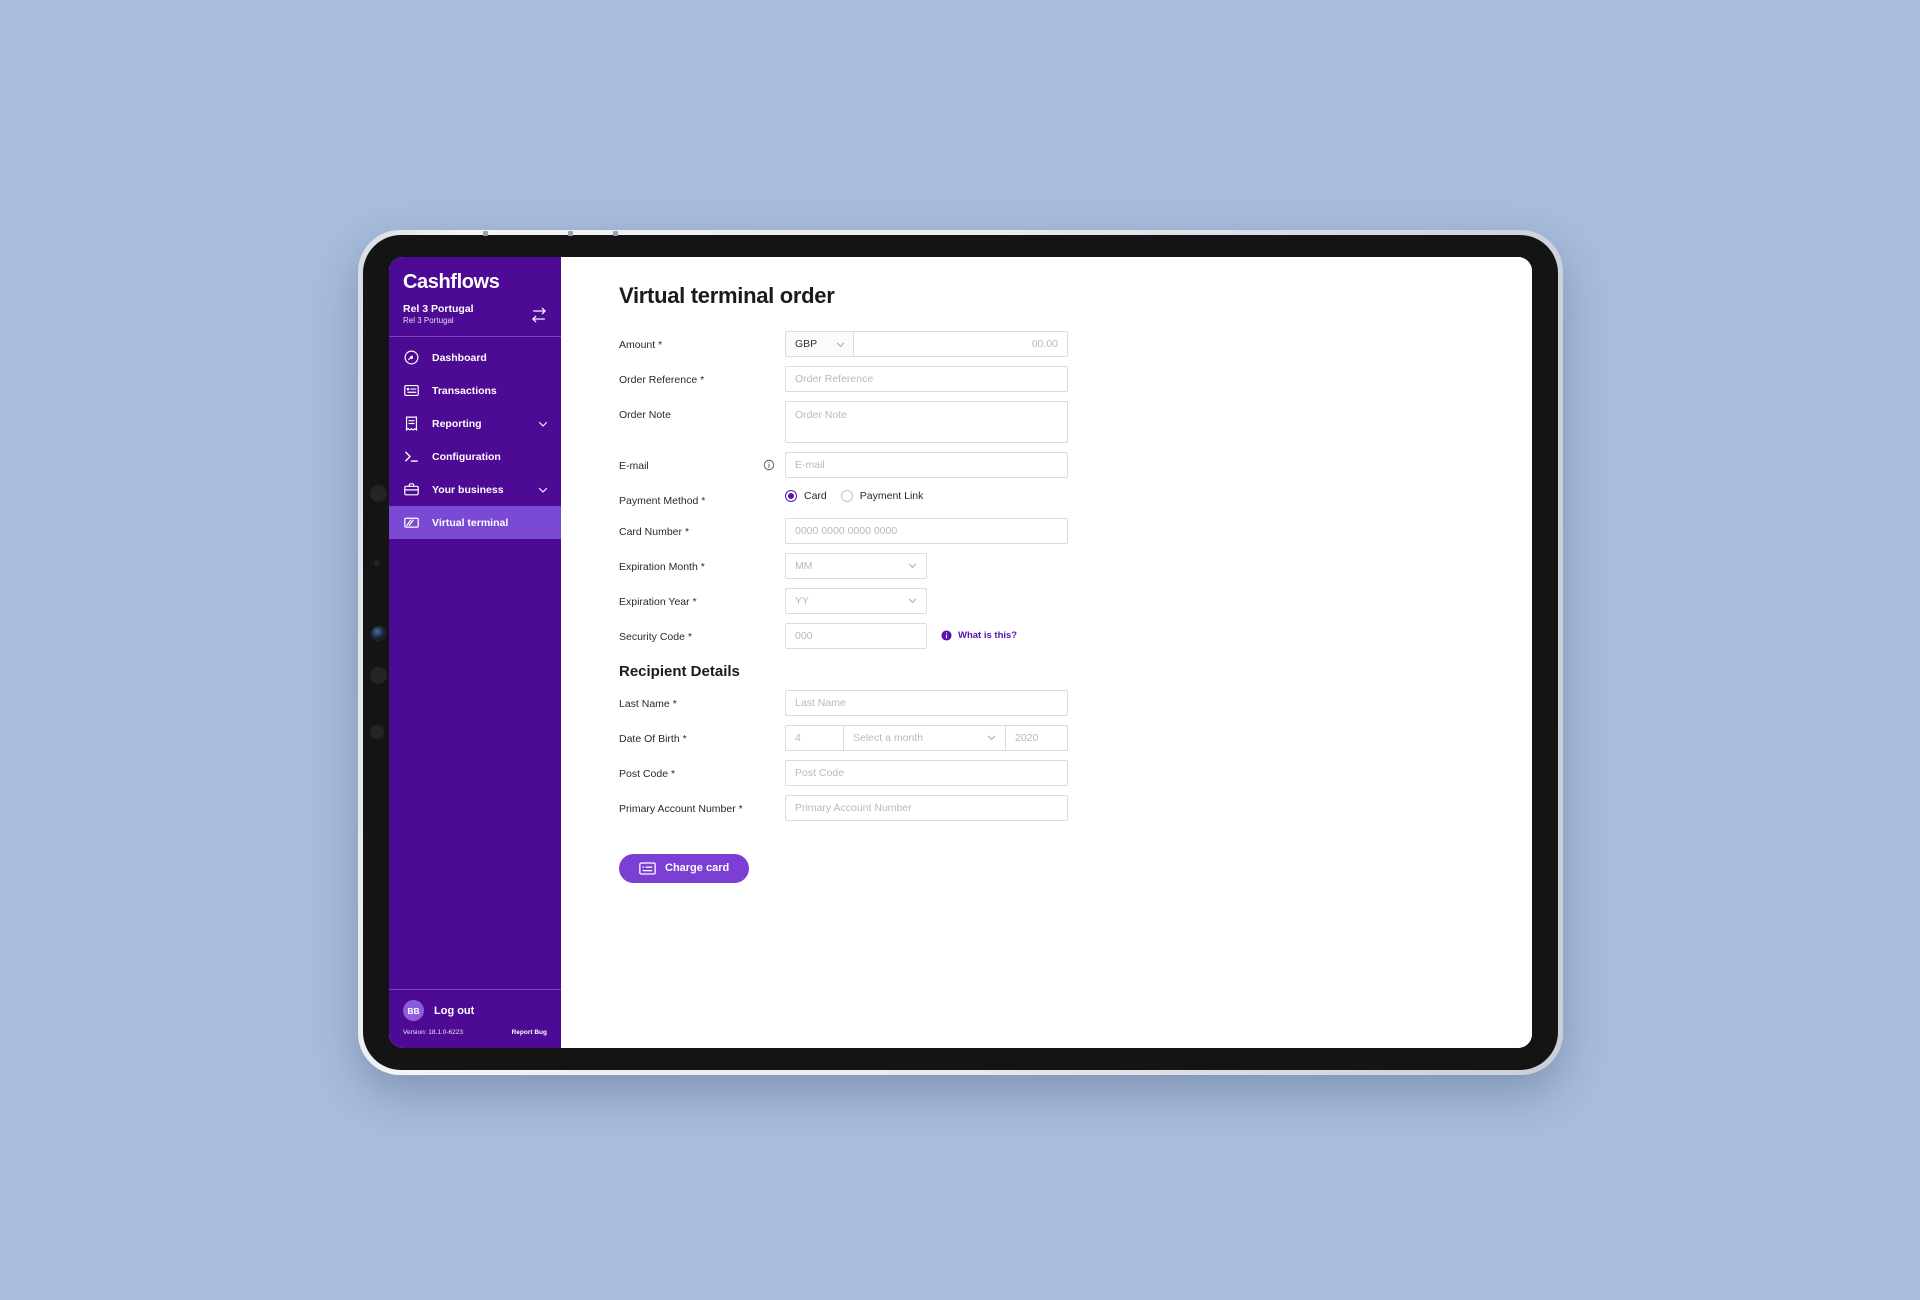  I want to click on org-name-secondary: Rel 3 Portugal, so click(428, 321).